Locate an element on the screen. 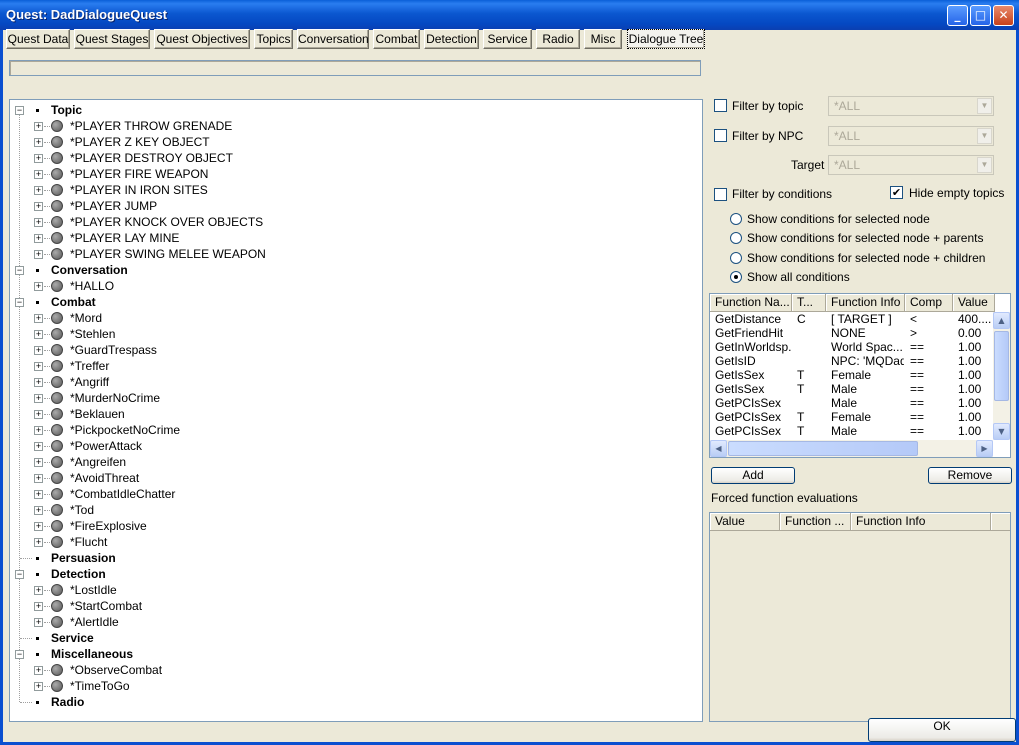 The image size is (1019, 745). tree-topic: + *PLAYER JUMP is located at coordinates (355, 206).